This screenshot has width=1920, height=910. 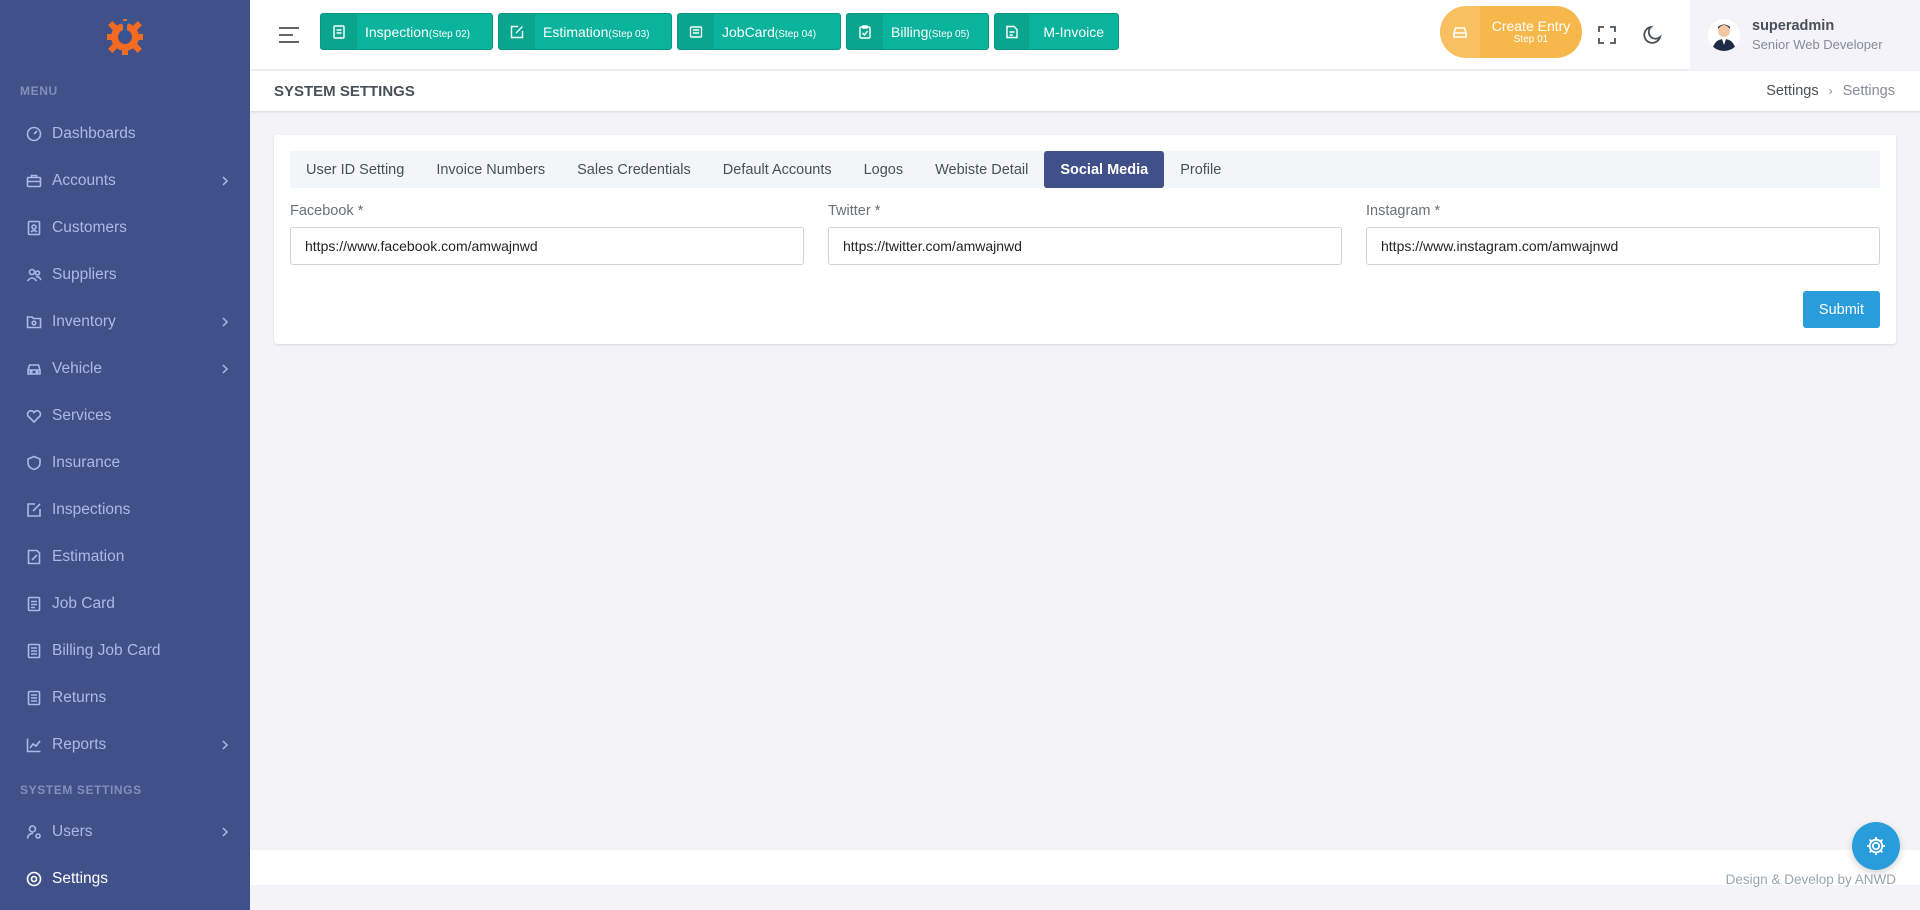 What do you see at coordinates (1623, 246) in the screenshot?
I see `instagram-input` at bounding box center [1623, 246].